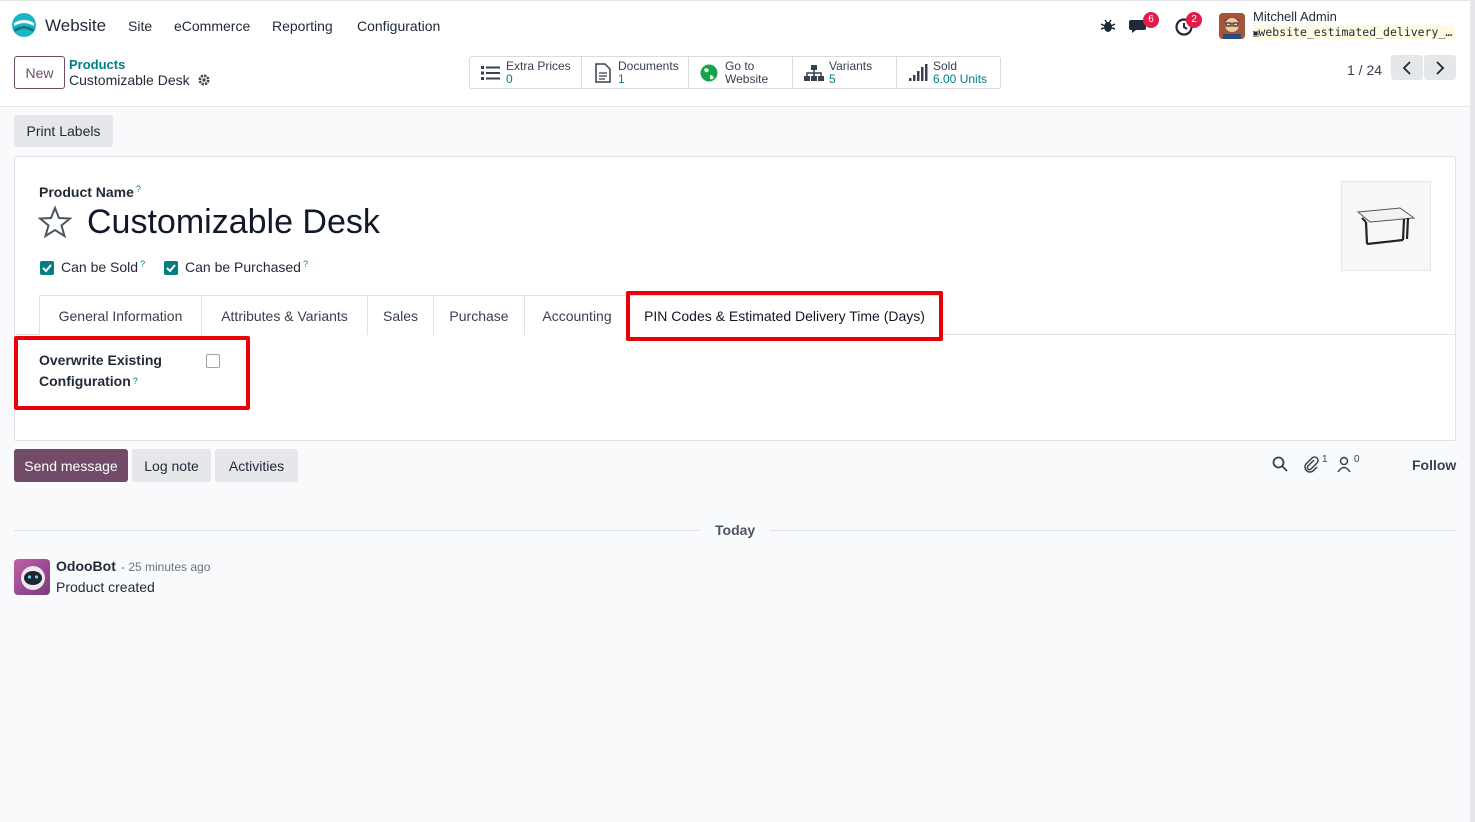 This screenshot has height=822, width=1475. What do you see at coordinates (832, 78) in the screenshot?
I see `variants-value: 5` at bounding box center [832, 78].